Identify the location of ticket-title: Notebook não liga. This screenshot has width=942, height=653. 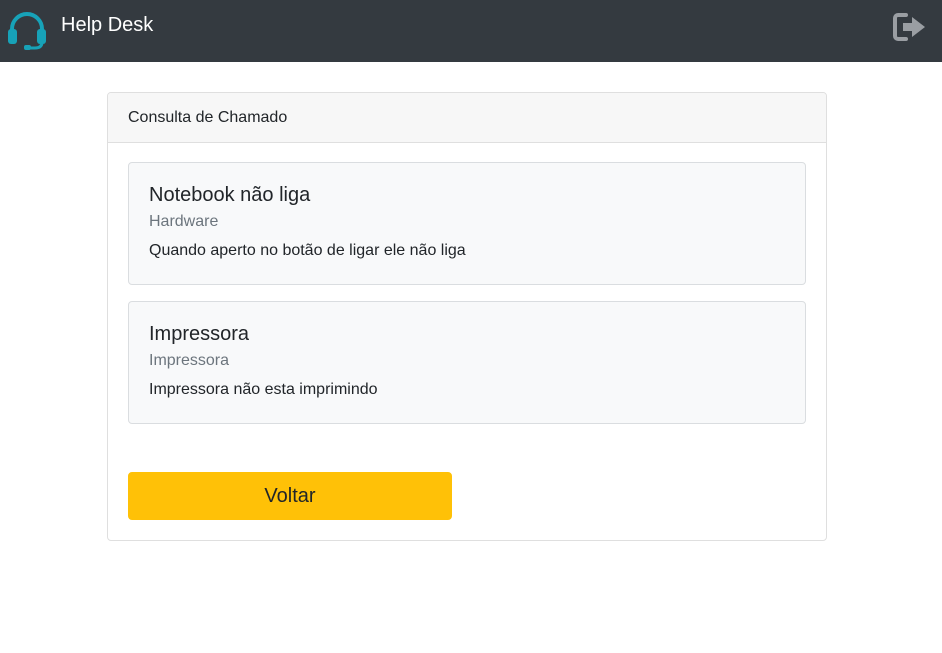
(230, 195).